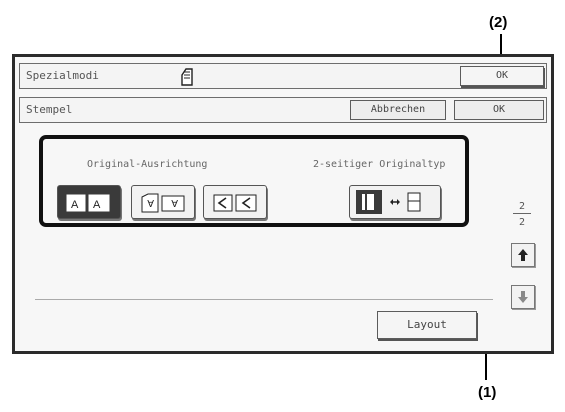 This screenshot has height=412, width=565. What do you see at coordinates (499, 110) in the screenshot?
I see `stamp-ok-button: OK` at bounding box center [499, 110].